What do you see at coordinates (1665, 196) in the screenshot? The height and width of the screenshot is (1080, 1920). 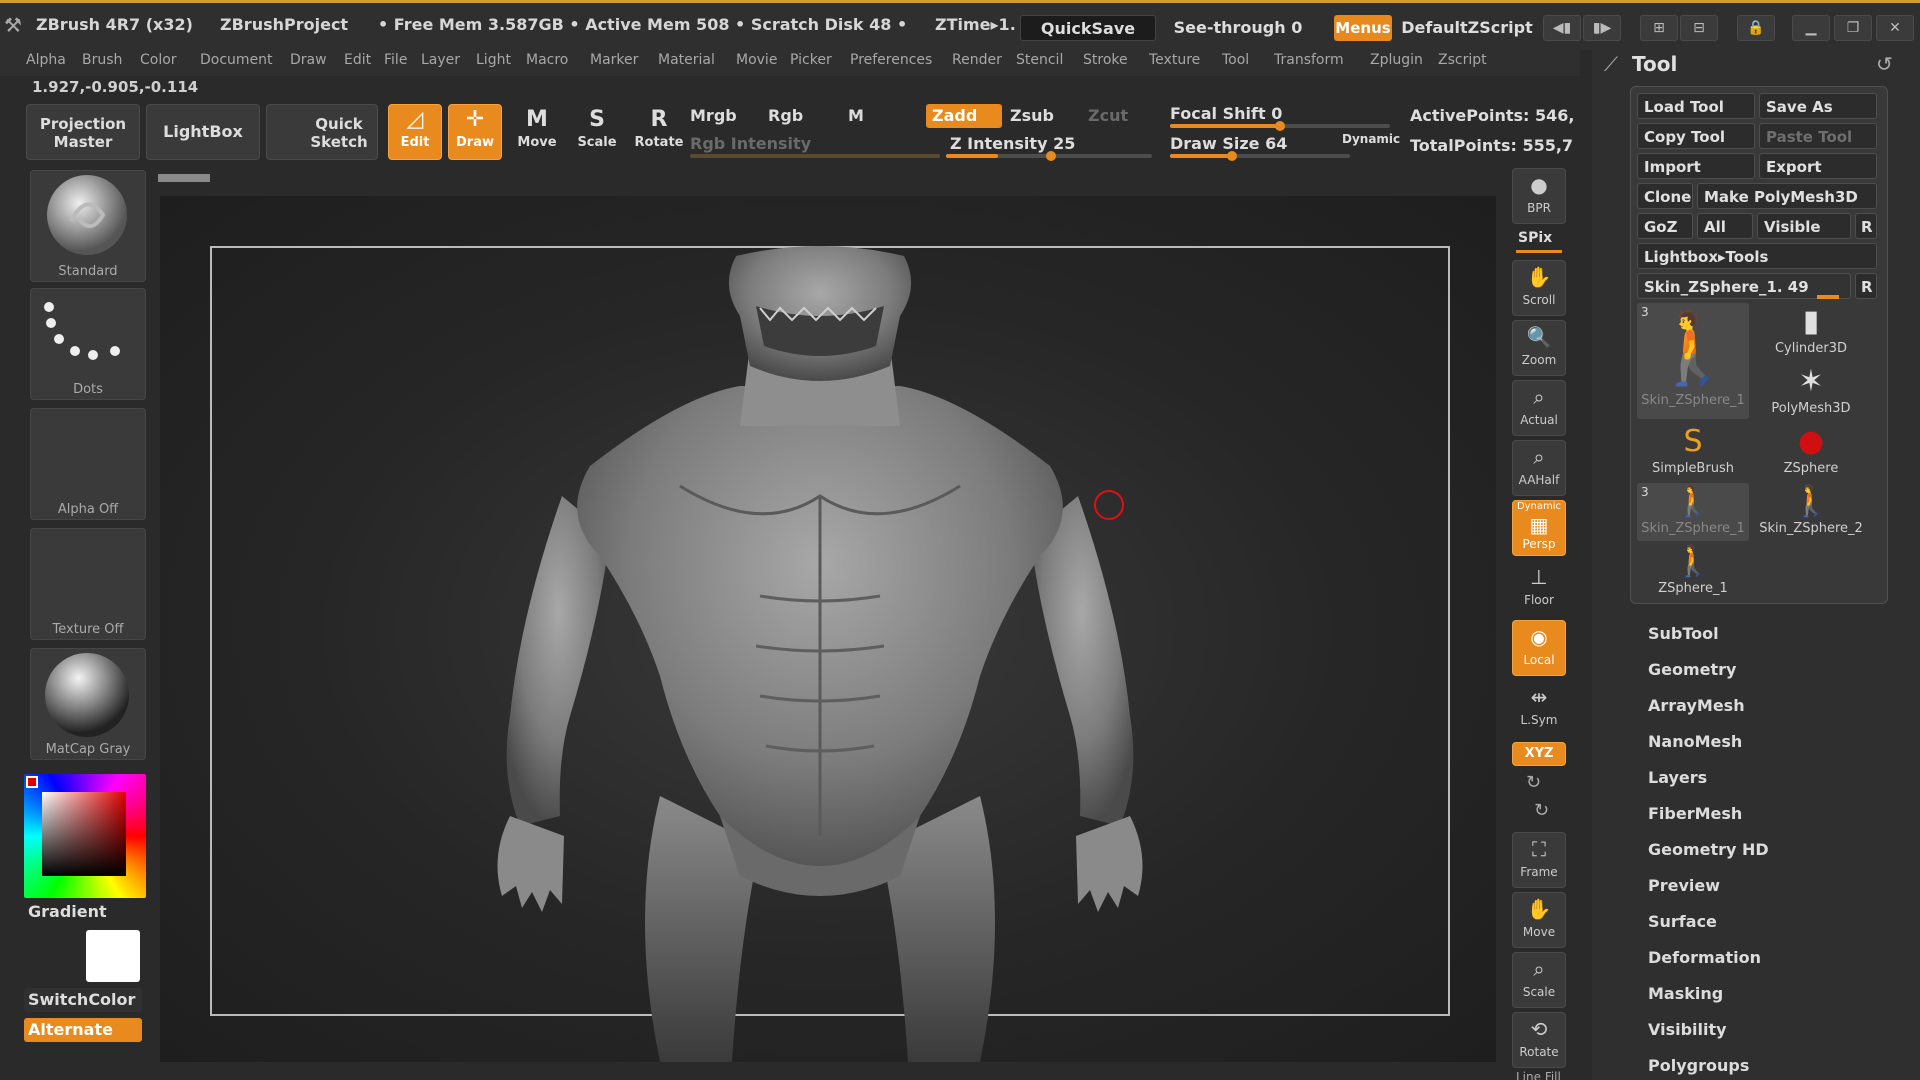 I see `clone-button: Clone` at bounding box center [1665, 196].